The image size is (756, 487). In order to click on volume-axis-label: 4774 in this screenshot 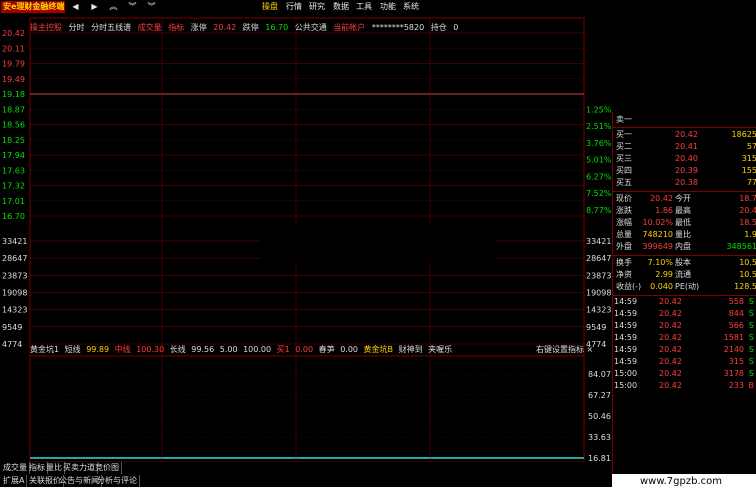, I will do `click(12, 344)`.